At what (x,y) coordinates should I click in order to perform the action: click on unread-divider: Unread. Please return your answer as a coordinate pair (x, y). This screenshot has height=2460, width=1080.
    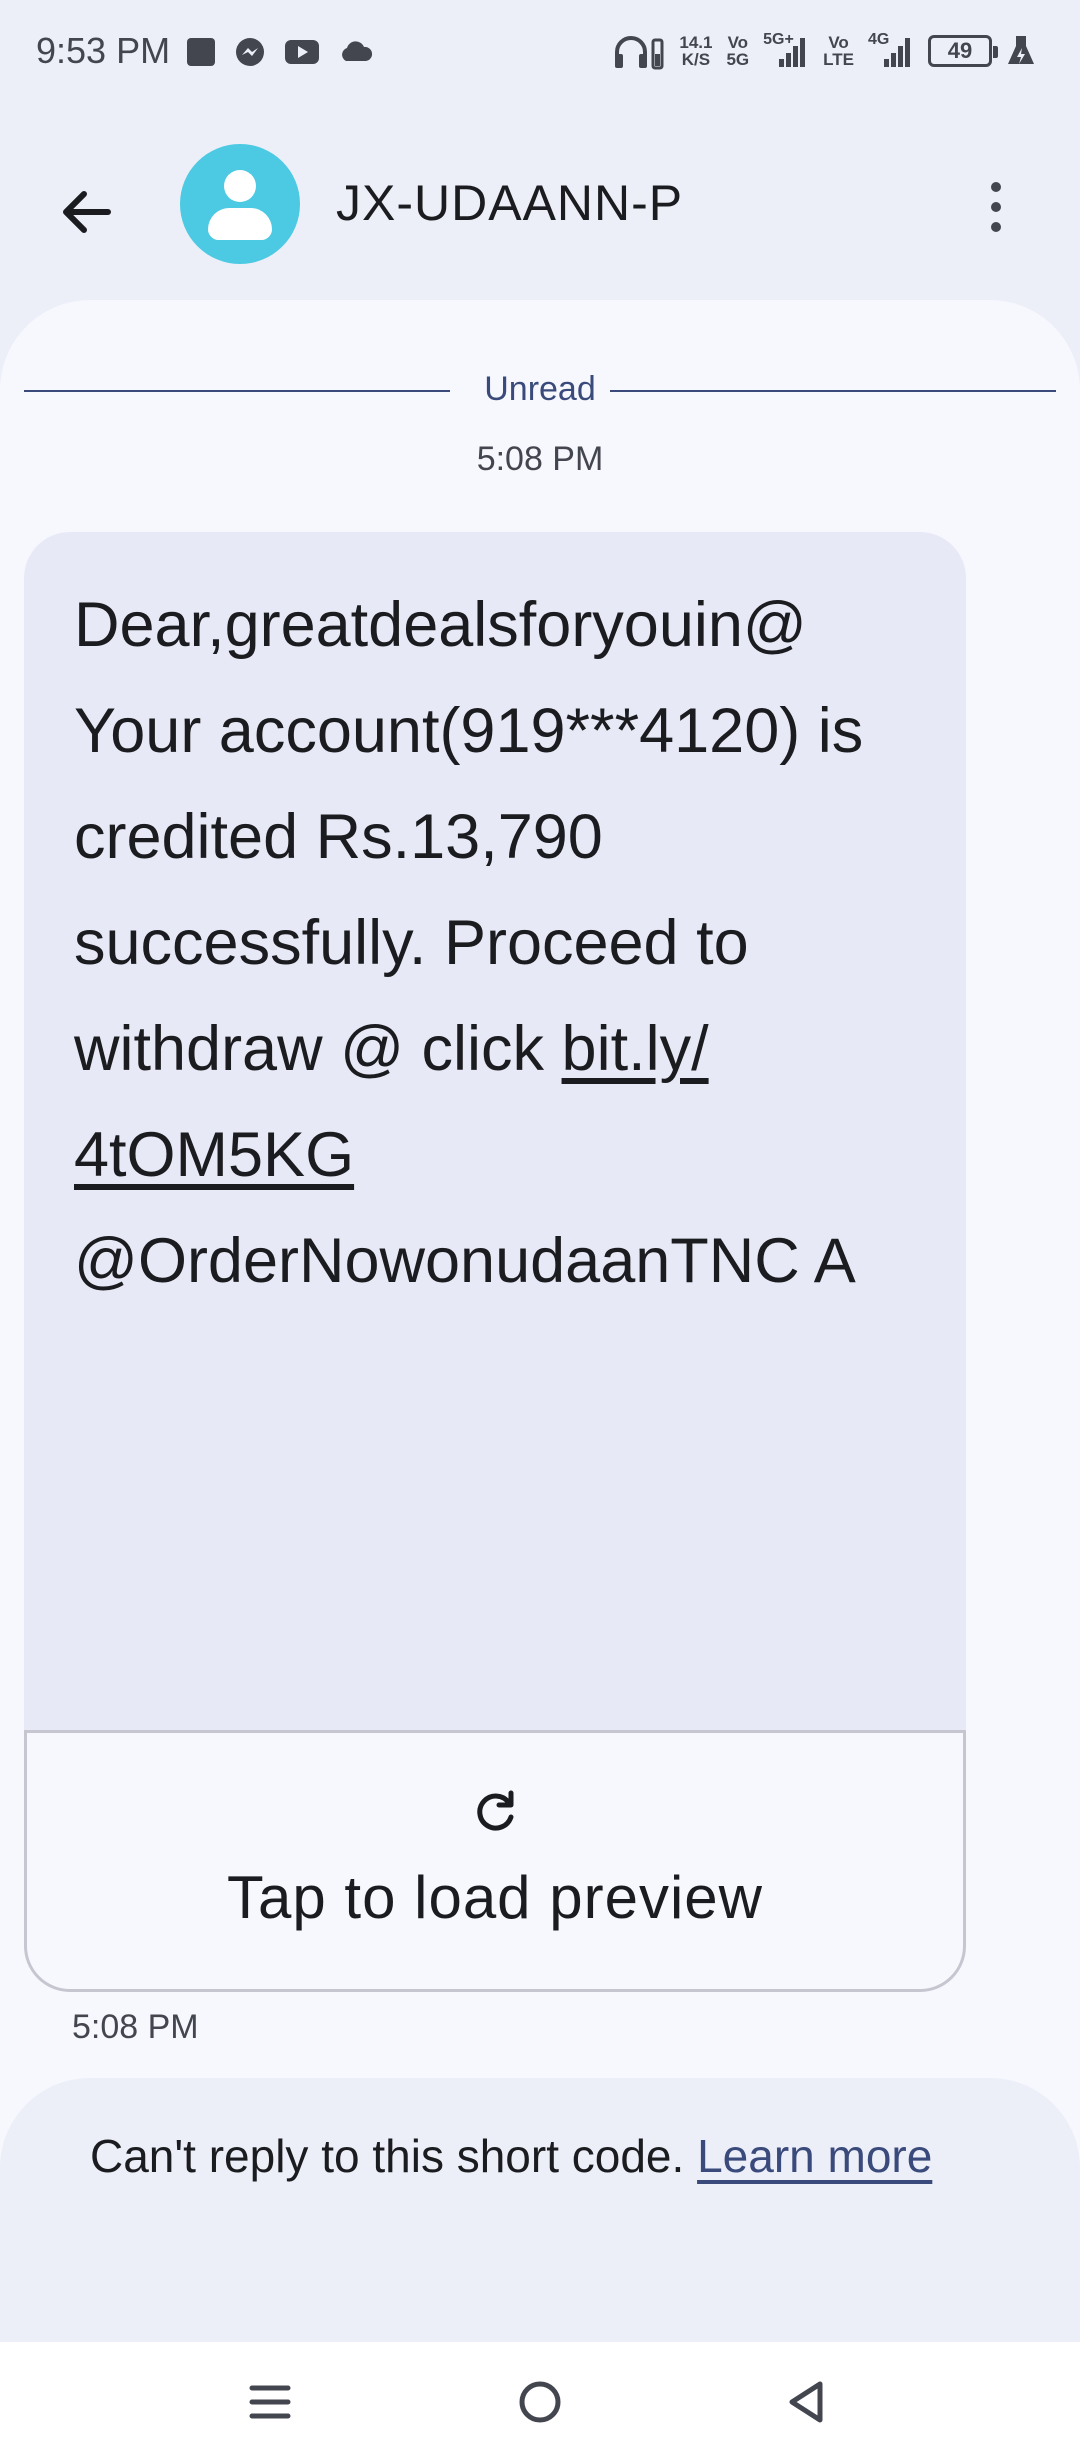
    Looking at the image, I should click on (540, 390).